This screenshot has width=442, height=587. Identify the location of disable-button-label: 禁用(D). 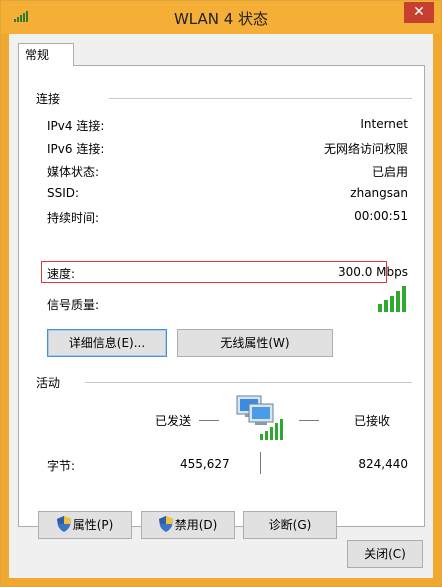
(196, 525).